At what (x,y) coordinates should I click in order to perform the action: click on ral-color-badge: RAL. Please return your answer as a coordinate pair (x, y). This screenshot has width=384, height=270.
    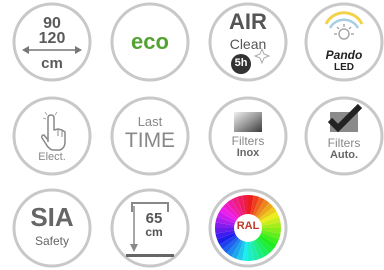
    Looking at the image, I should click on (248, 228).